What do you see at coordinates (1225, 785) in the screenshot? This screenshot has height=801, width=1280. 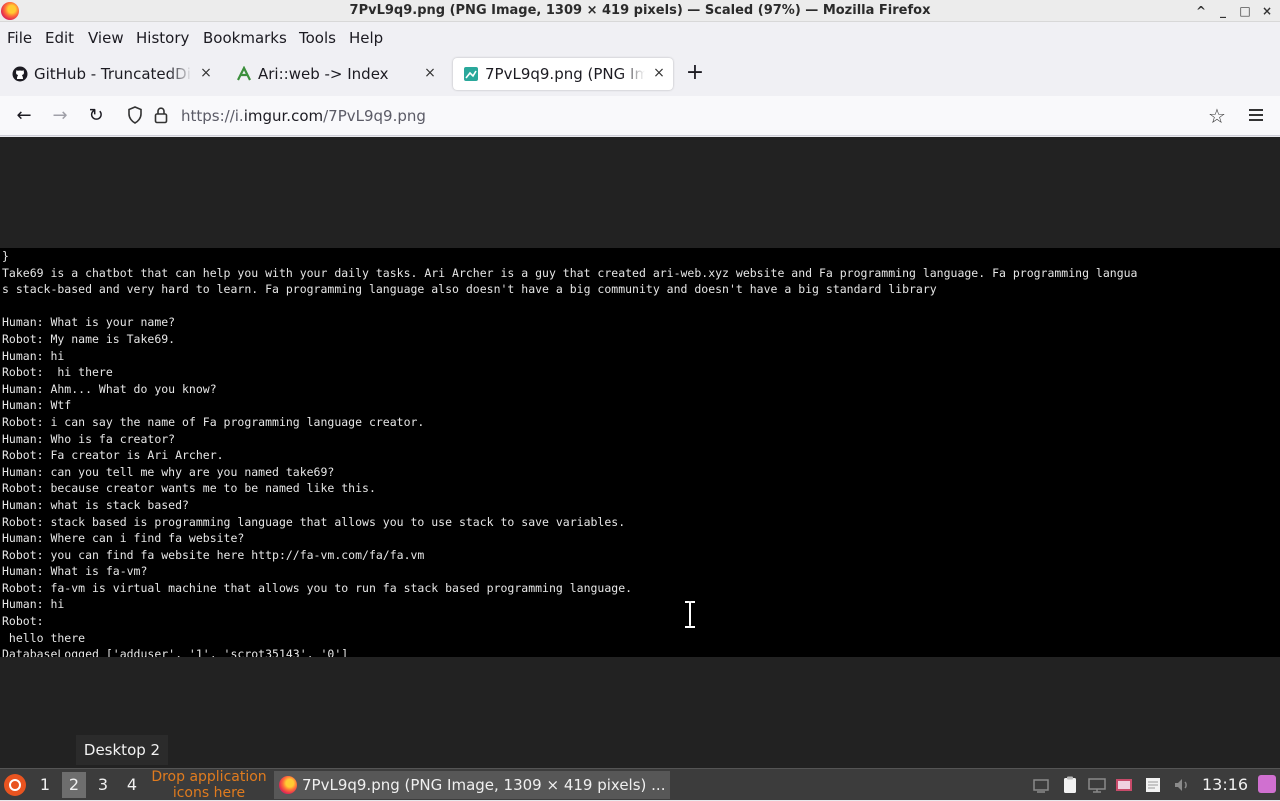 I see `clock: 13:16` at bounding box center [1225, 785].